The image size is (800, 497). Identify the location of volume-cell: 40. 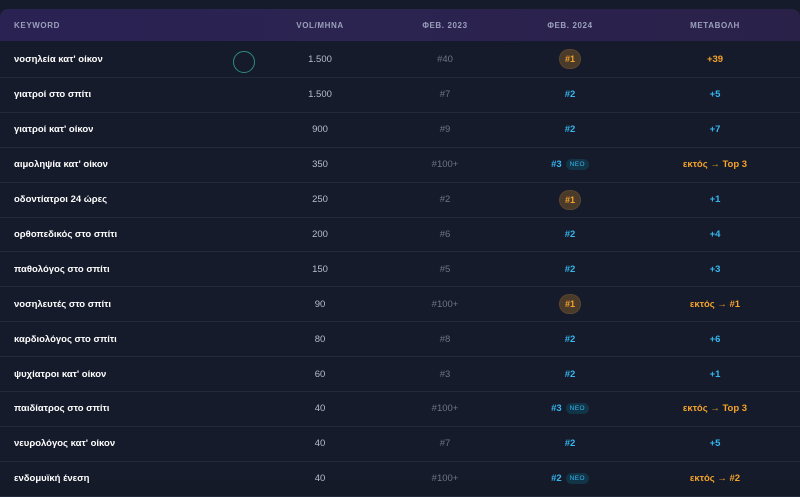
(320, 479).